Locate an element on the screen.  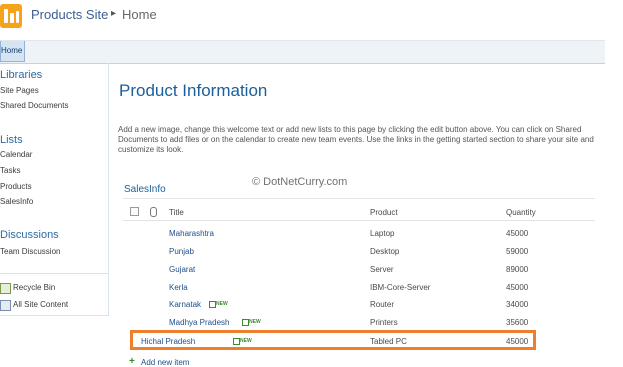
quicklaunch-item-site-pages: Site Pages is located at coordinates (19, 90).